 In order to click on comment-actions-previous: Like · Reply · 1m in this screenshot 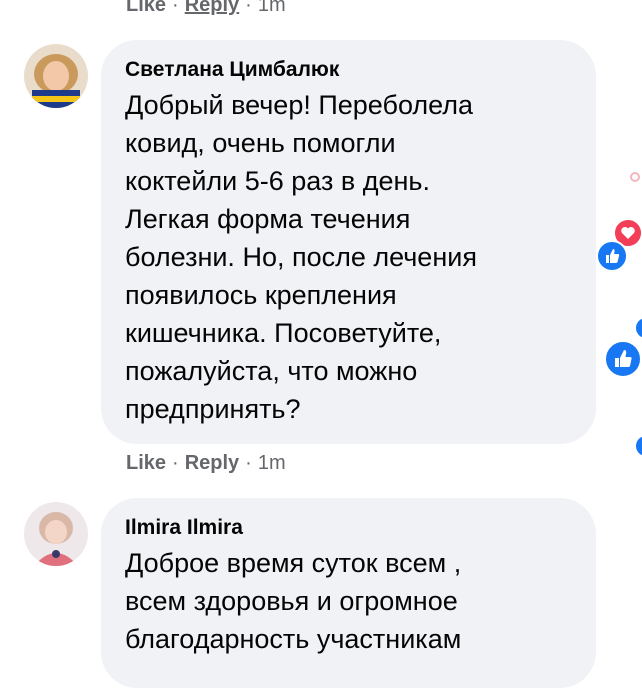, I will do `click(206, 8)`.